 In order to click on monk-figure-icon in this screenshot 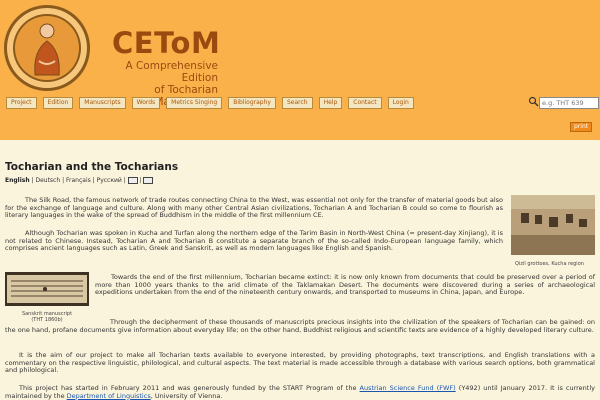, I will do `click(47, 49)`.